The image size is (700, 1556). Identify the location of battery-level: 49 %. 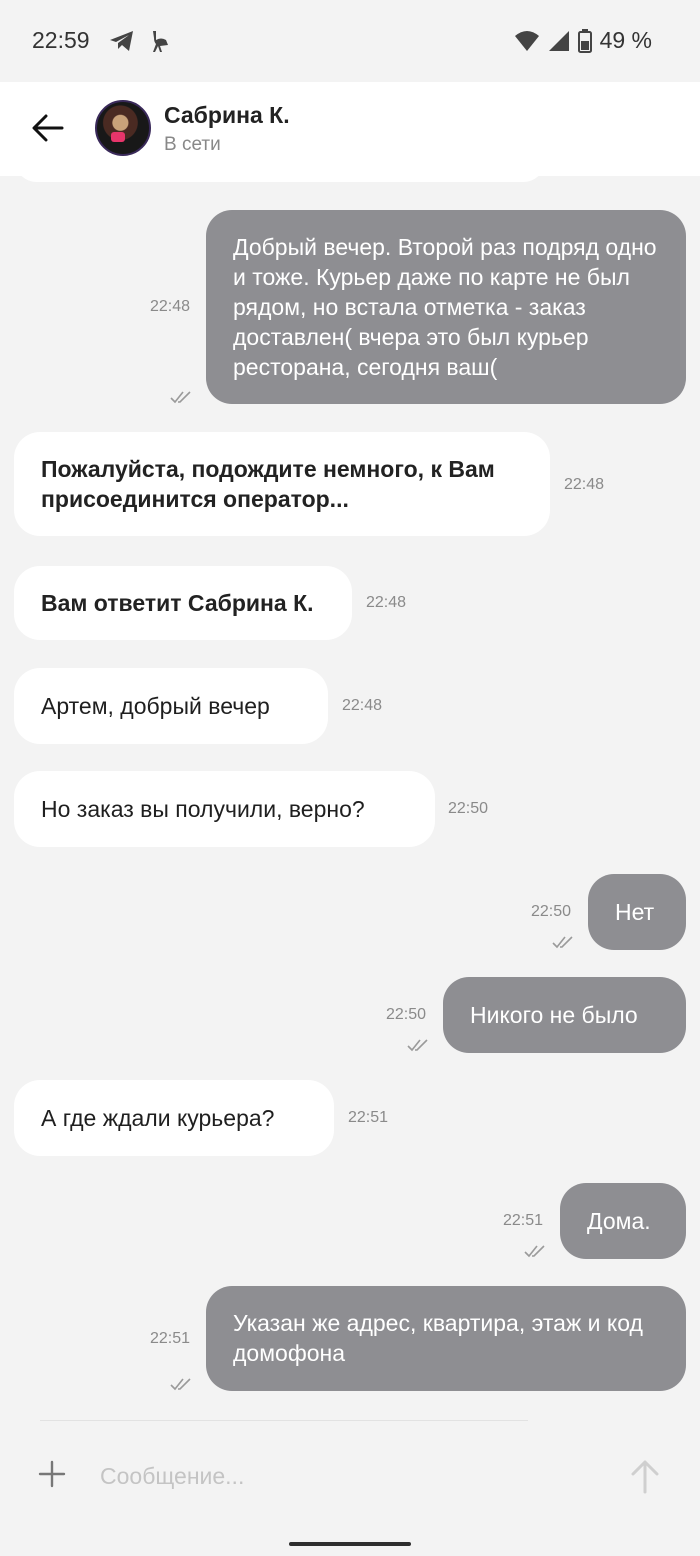
(625, 40).